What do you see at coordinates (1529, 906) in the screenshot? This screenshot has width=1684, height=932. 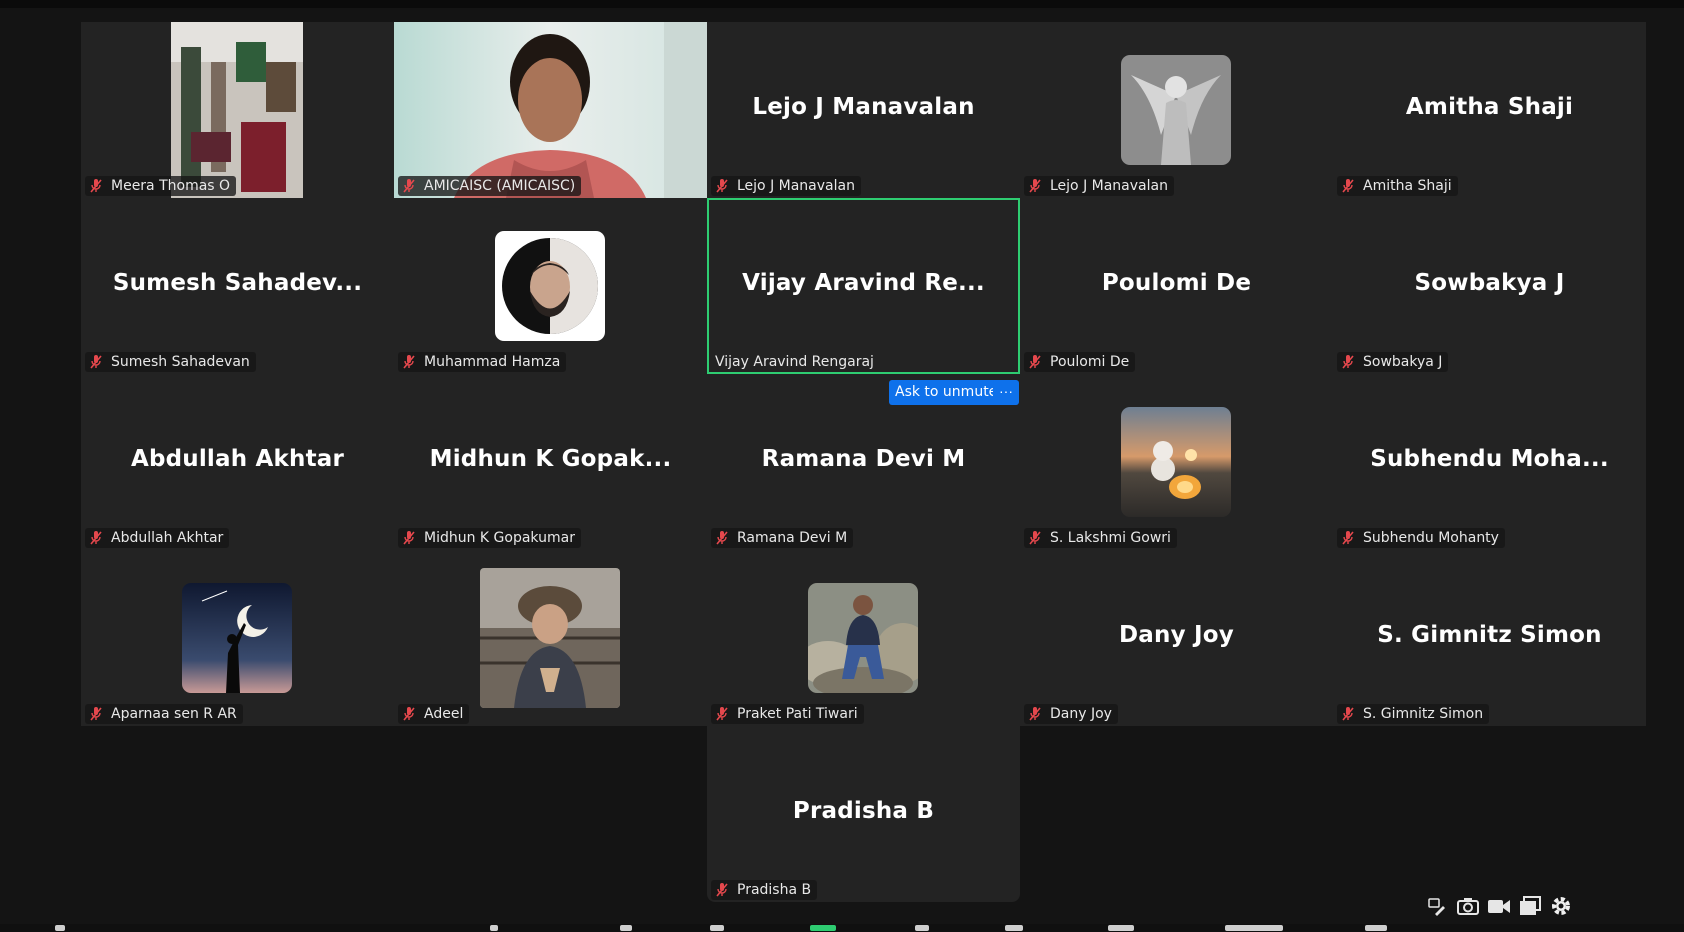 I see `share-screen-icon` at bounding box center [1529, 906].